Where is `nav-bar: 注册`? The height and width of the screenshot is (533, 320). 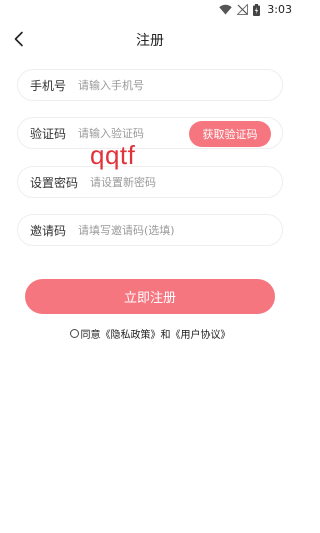 nav-bar: 注册 is located at coordinates (150, 39).